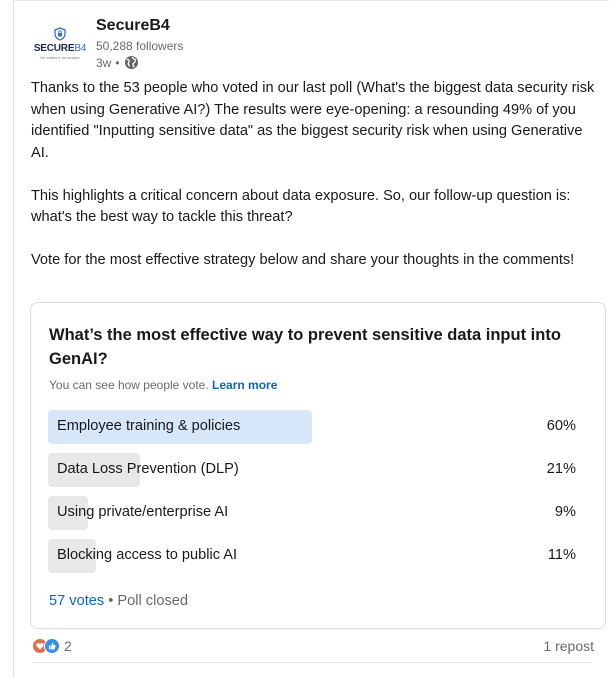 This screenshot has width=609, height=678. Describe the element at coordinates (312, 470) in the screenshot. I see `poll-option: Data Loss Prevention (DLP) 21%` at that location.